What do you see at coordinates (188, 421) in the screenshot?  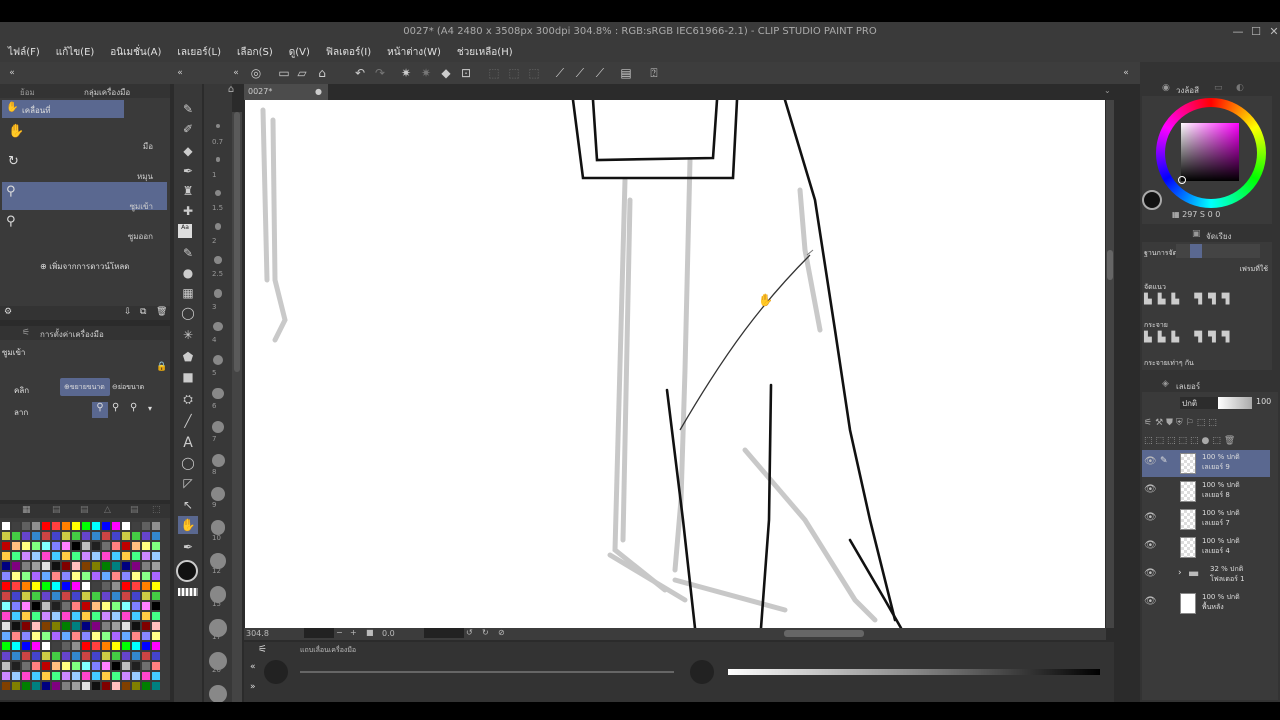 I see `line-icon: ╱` at bounding box center [188, 421].